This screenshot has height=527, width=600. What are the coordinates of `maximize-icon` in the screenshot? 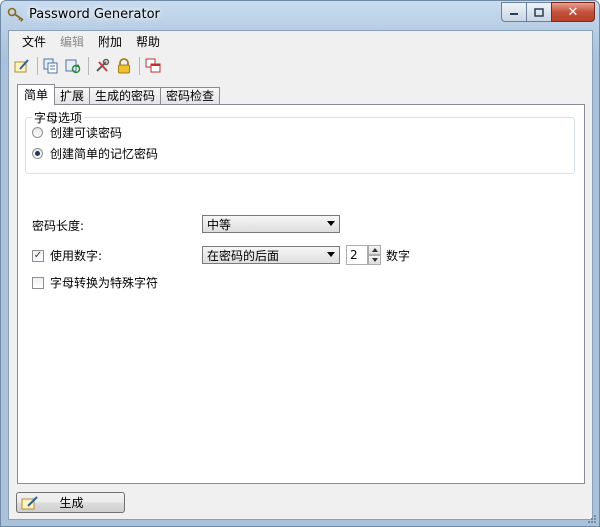 It's located at (539, 12).